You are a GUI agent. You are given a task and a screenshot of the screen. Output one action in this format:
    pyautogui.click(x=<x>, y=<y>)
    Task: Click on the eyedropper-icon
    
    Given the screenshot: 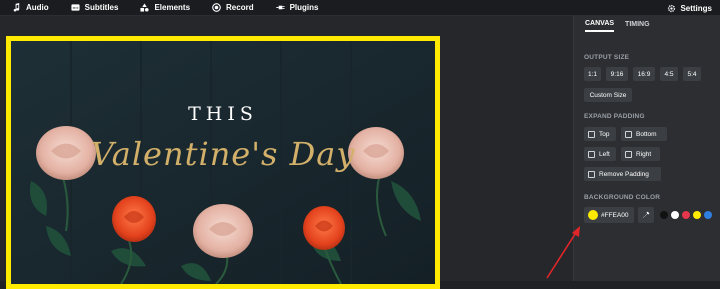 What is the action you would take?
    pyautogui.click(x=646, y=215)
    